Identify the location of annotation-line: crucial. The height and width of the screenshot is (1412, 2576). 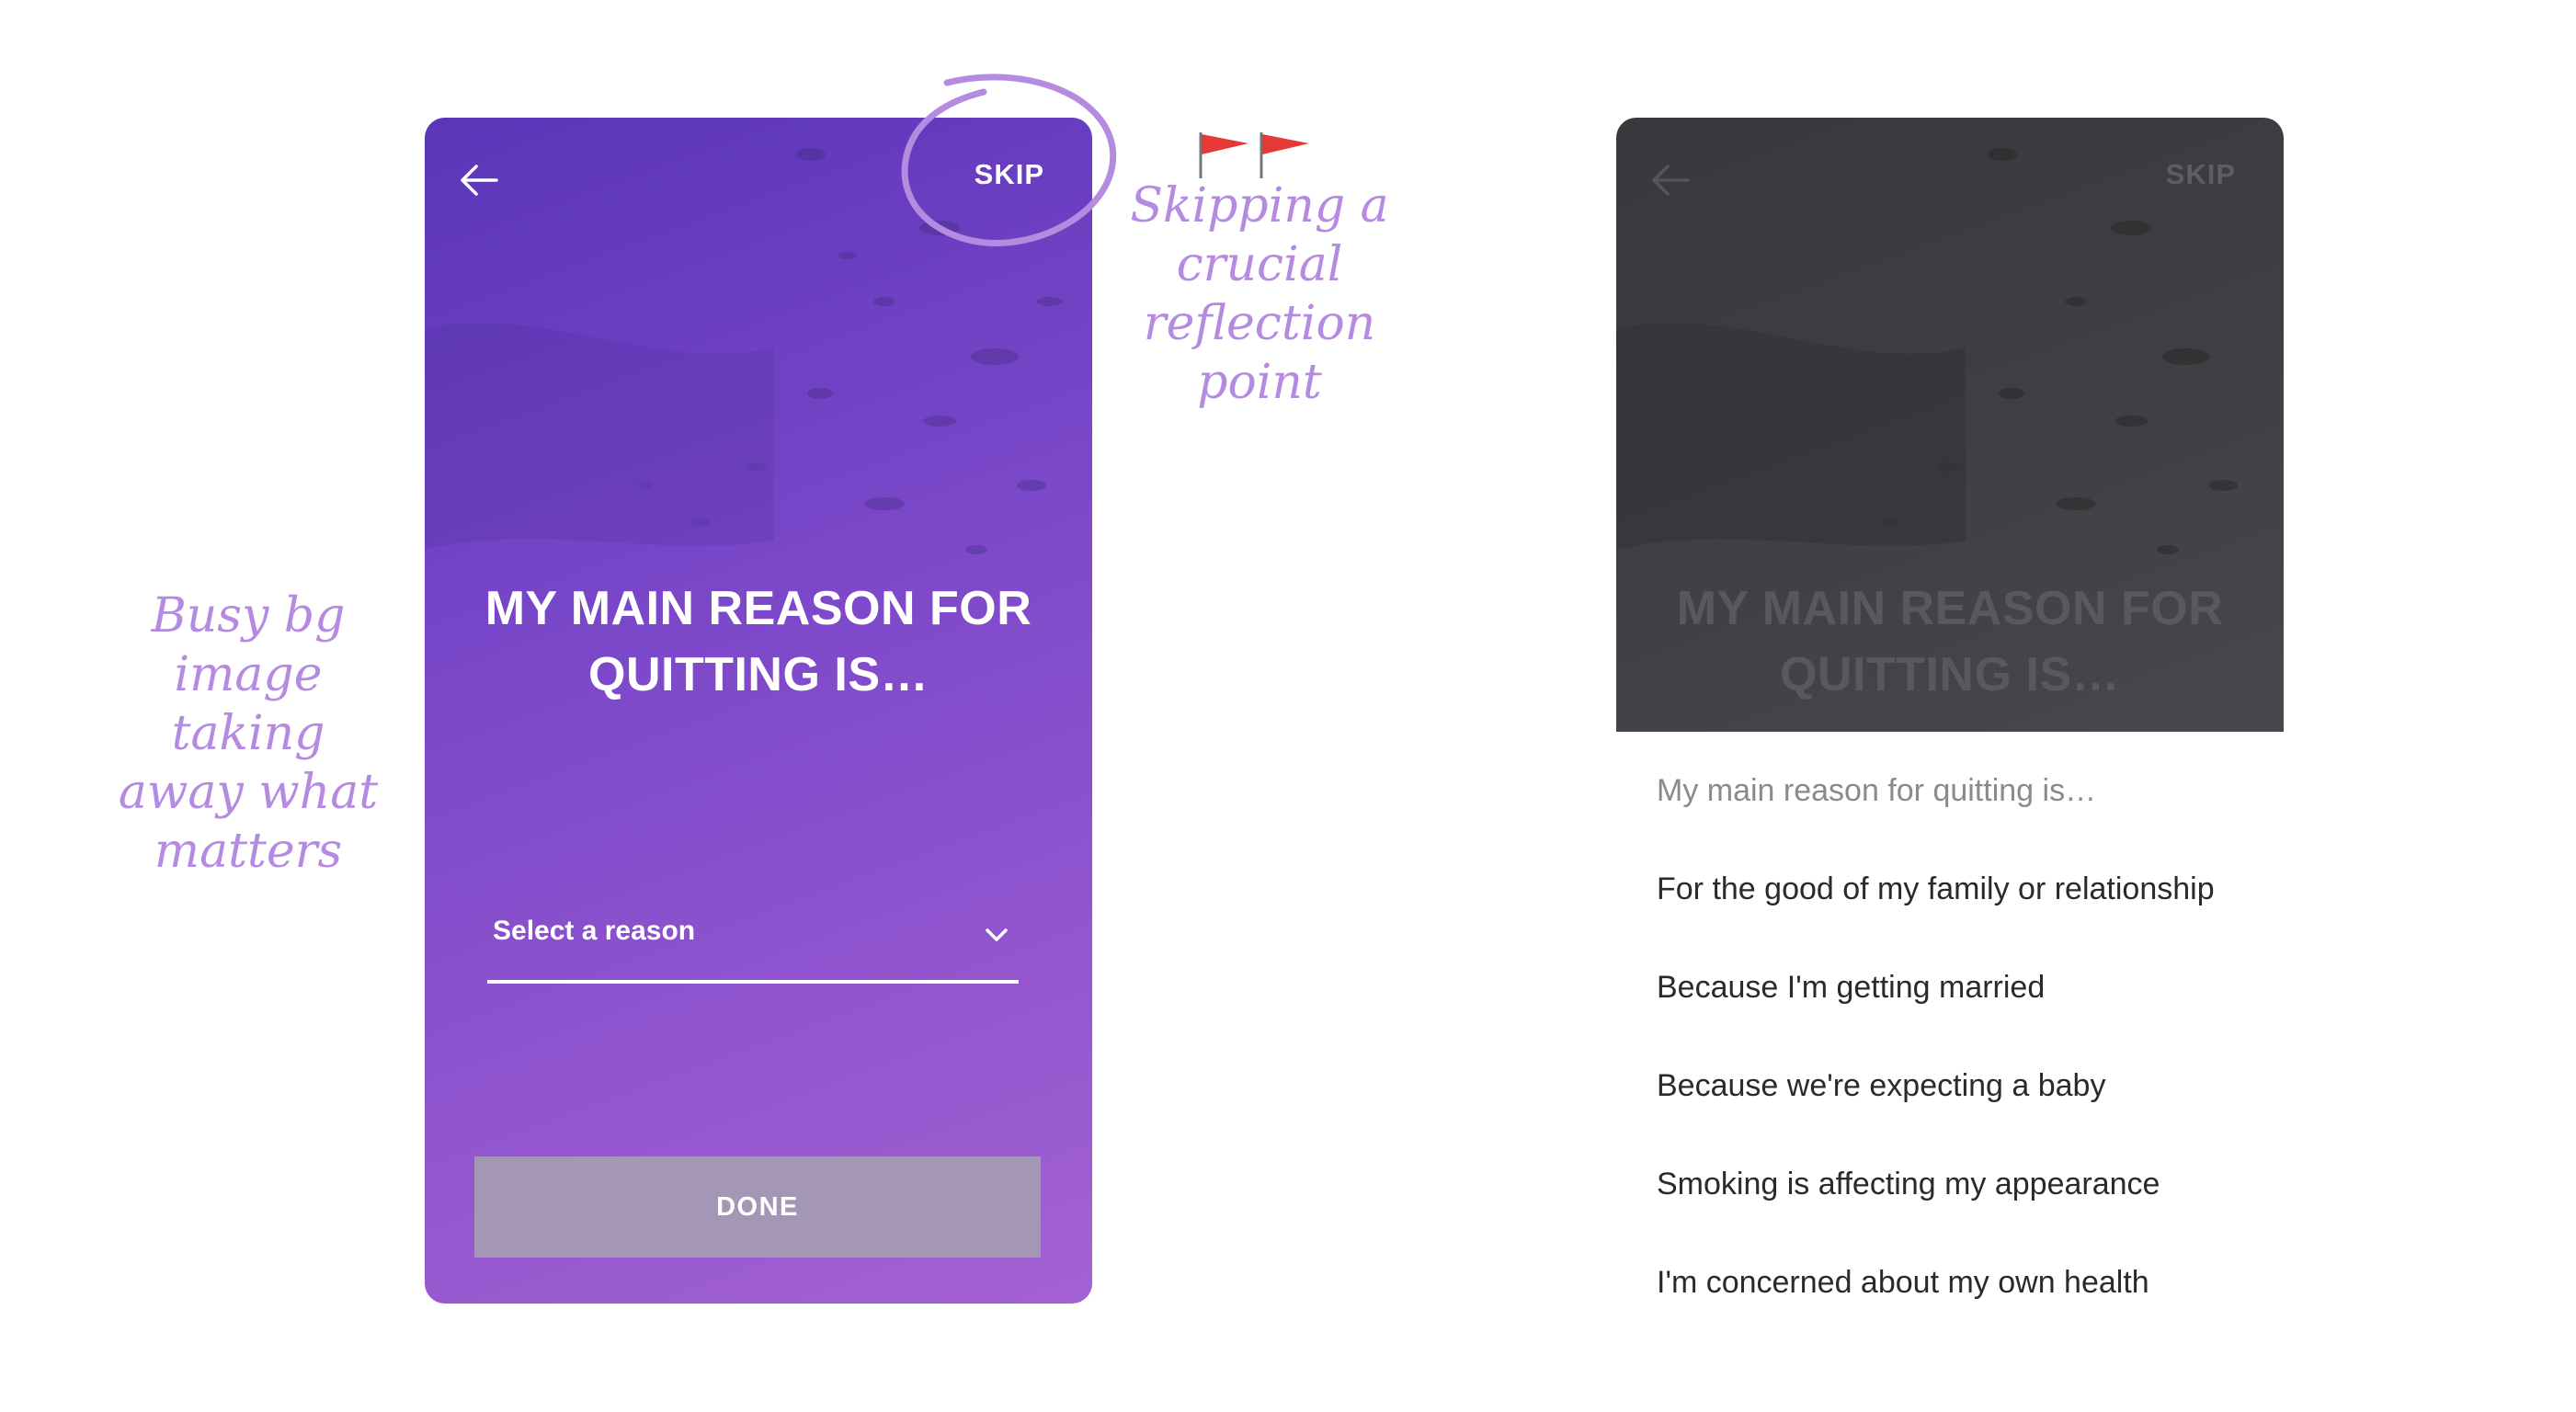
(1259, 265).